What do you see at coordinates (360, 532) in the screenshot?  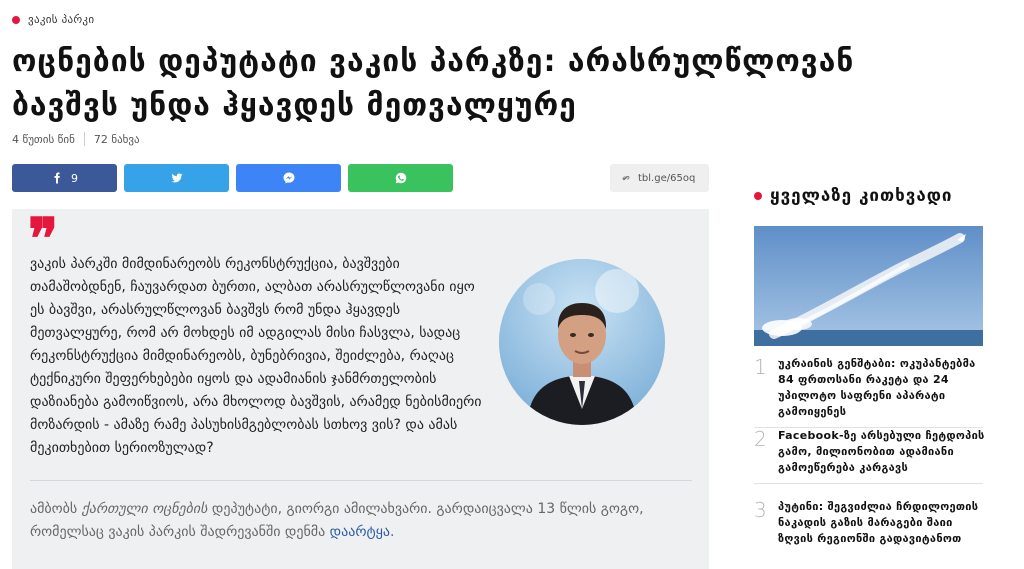 I see `attribution-link: დაარტყა` at bounding box center [360, 532].